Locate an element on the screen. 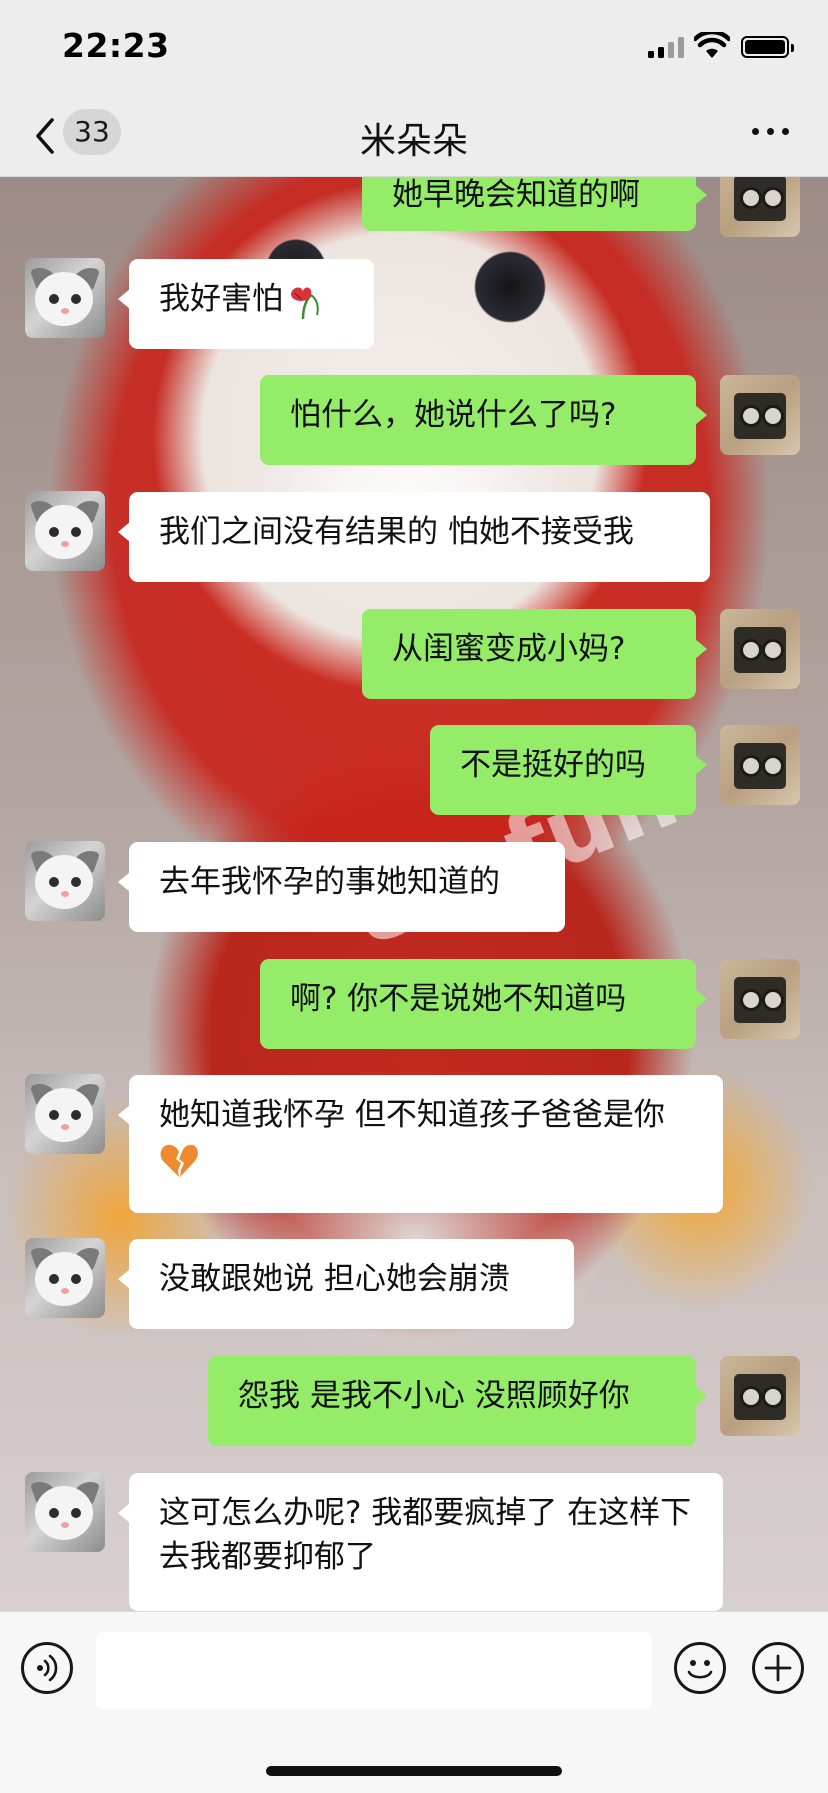 This screenshot has width=828, height=1793. message-bubble-incoming: 我们之间没有结果的 怕她不接受我 is located at coordinates (414, 537).